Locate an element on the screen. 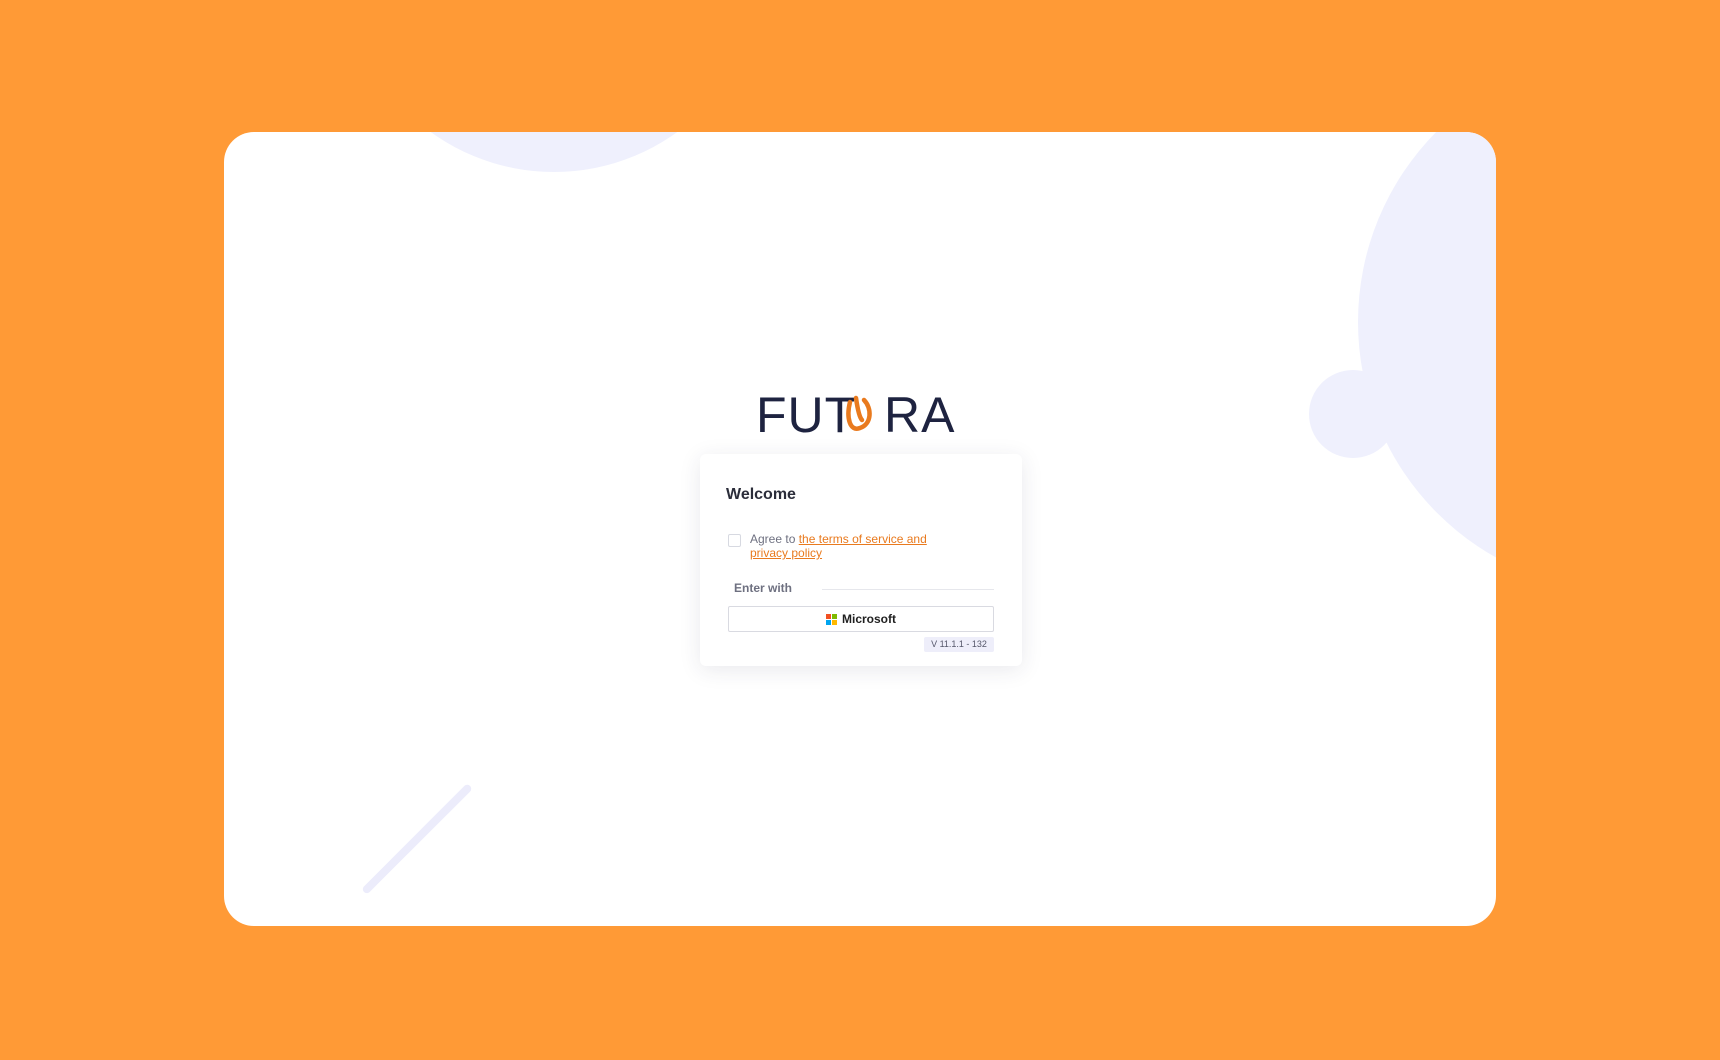 The height and width of the screenshot is (1060, 1720). enter-with-label: Enter with is located at coordinates (763, 588).